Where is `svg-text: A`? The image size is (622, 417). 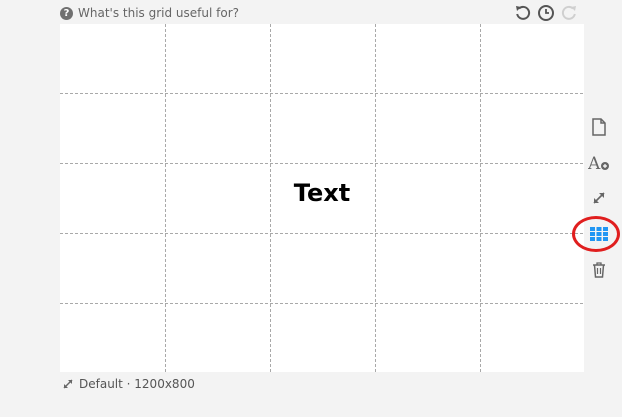 svg-text: A is located at coordinates (594, 163).